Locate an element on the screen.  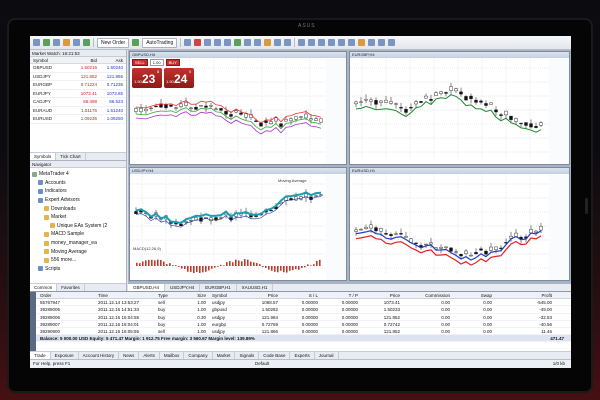
profiles-icon is located at coordinates (46, 42).